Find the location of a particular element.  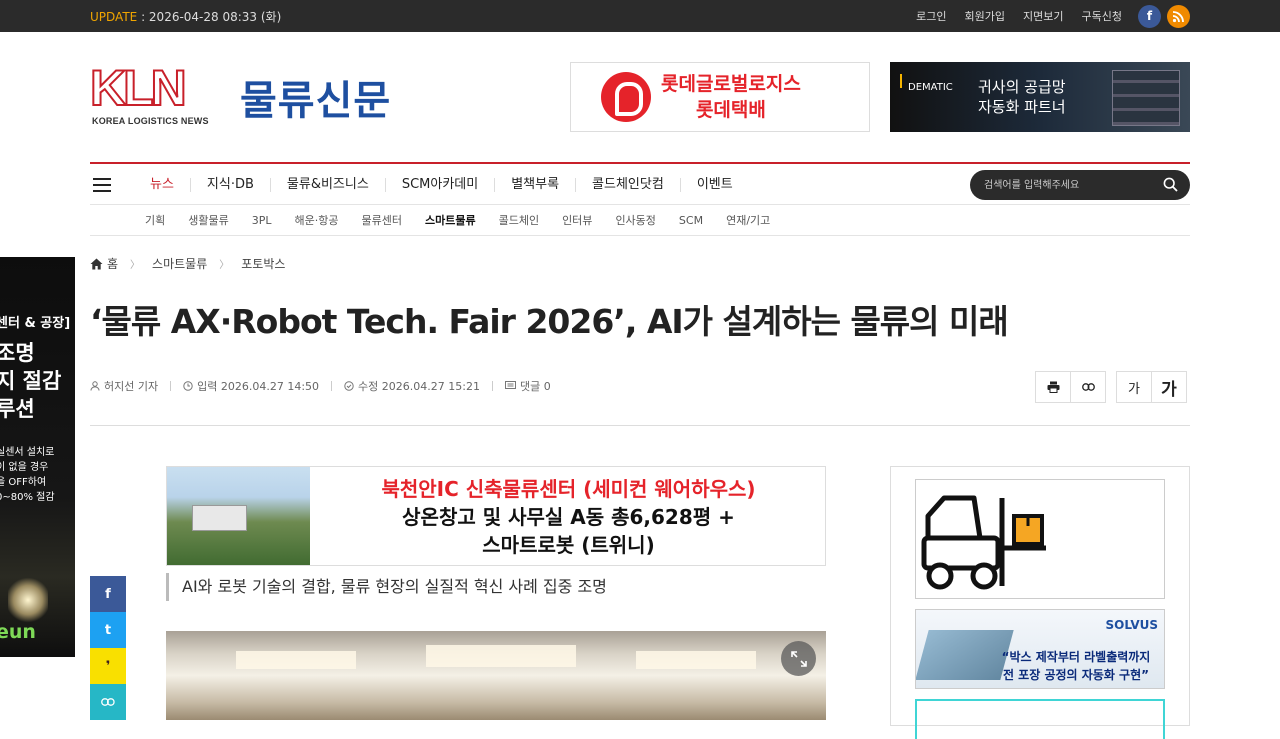

home-icon is located at coordinates (96, 264).